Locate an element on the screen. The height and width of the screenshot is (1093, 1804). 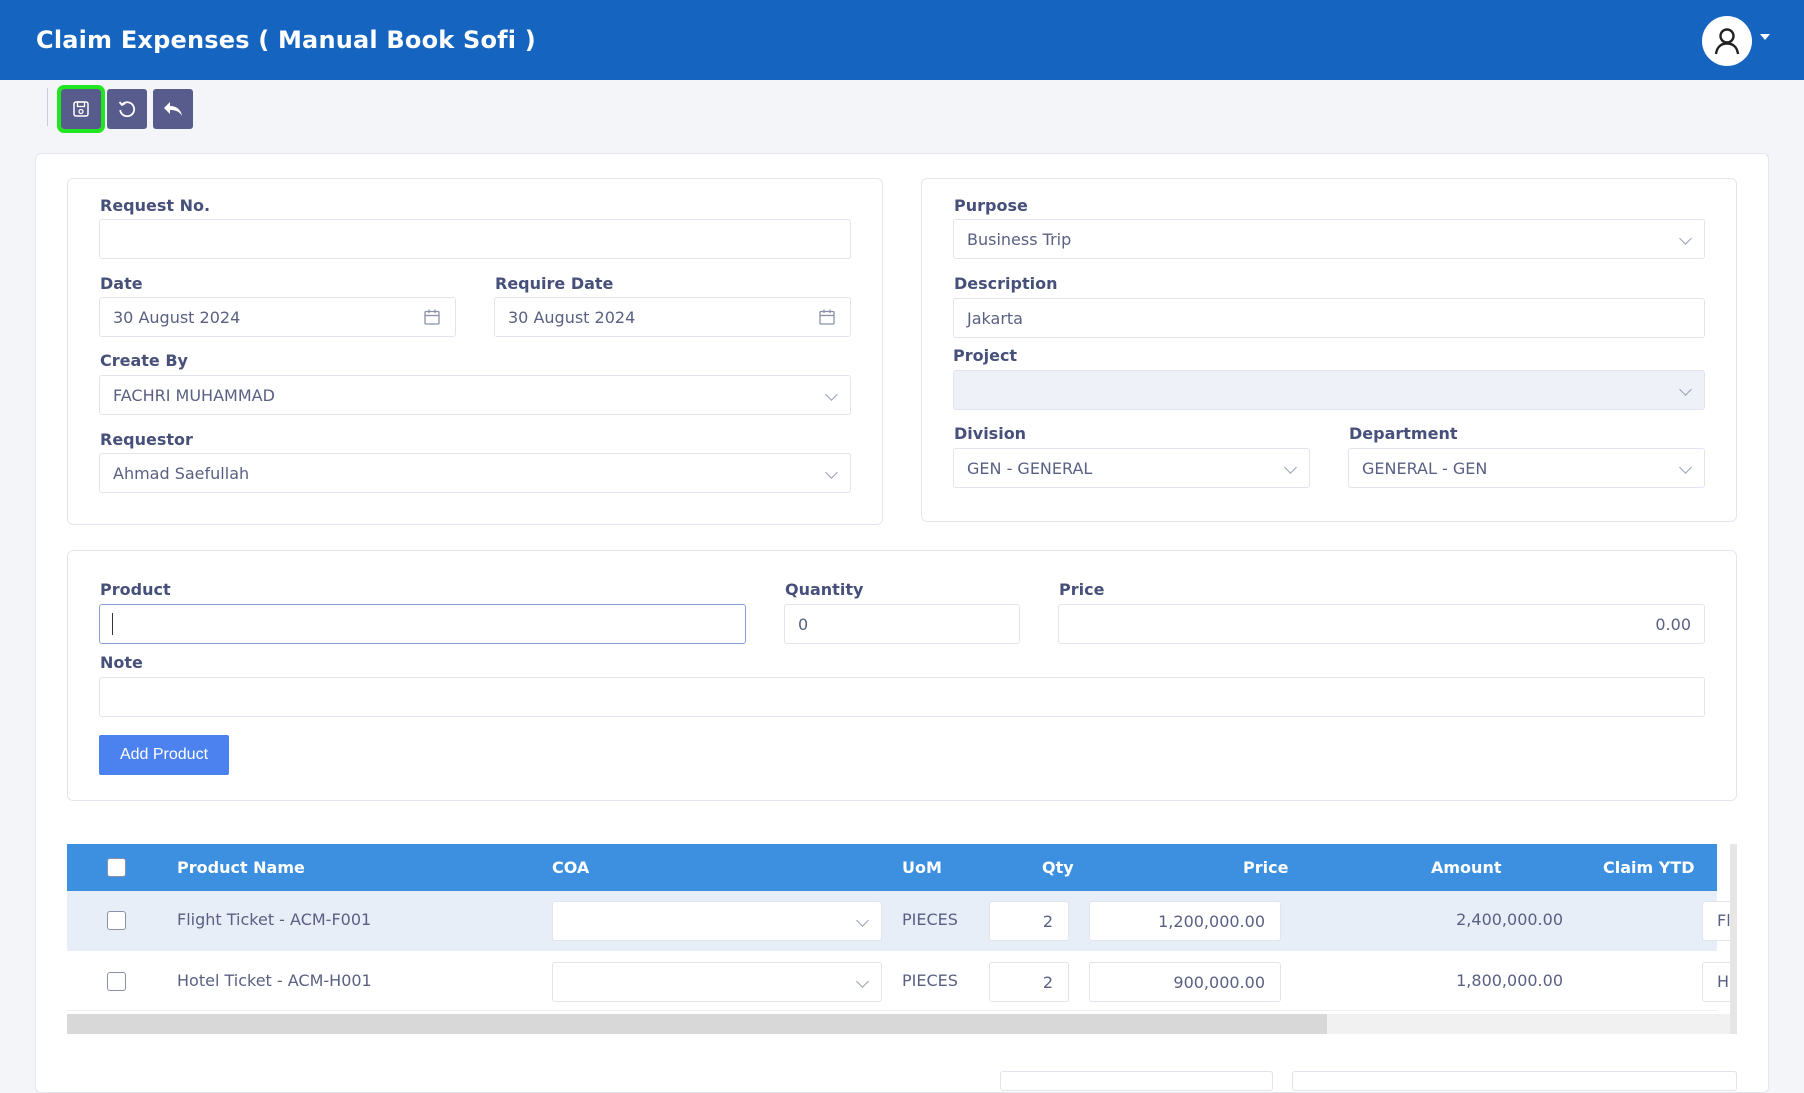
department-select: GENERAL - GEN is located at coordinates (1526, 468).